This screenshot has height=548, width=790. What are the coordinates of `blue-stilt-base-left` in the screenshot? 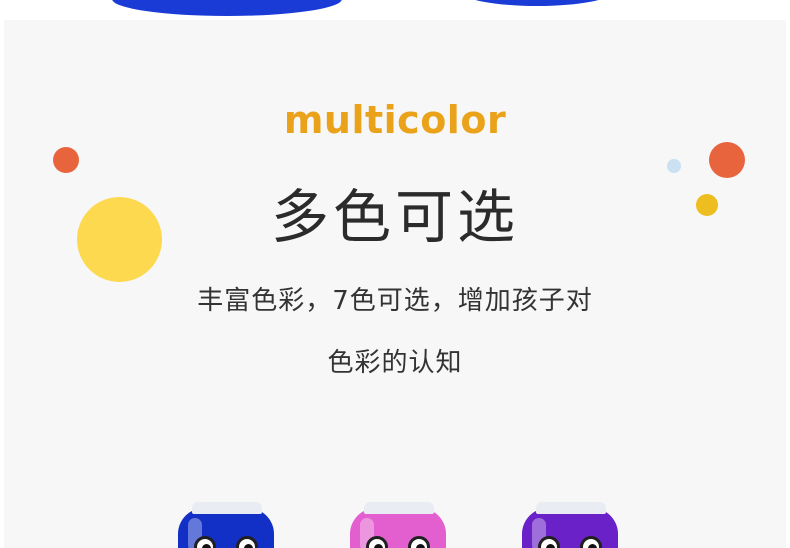 It's located at (227, 8).